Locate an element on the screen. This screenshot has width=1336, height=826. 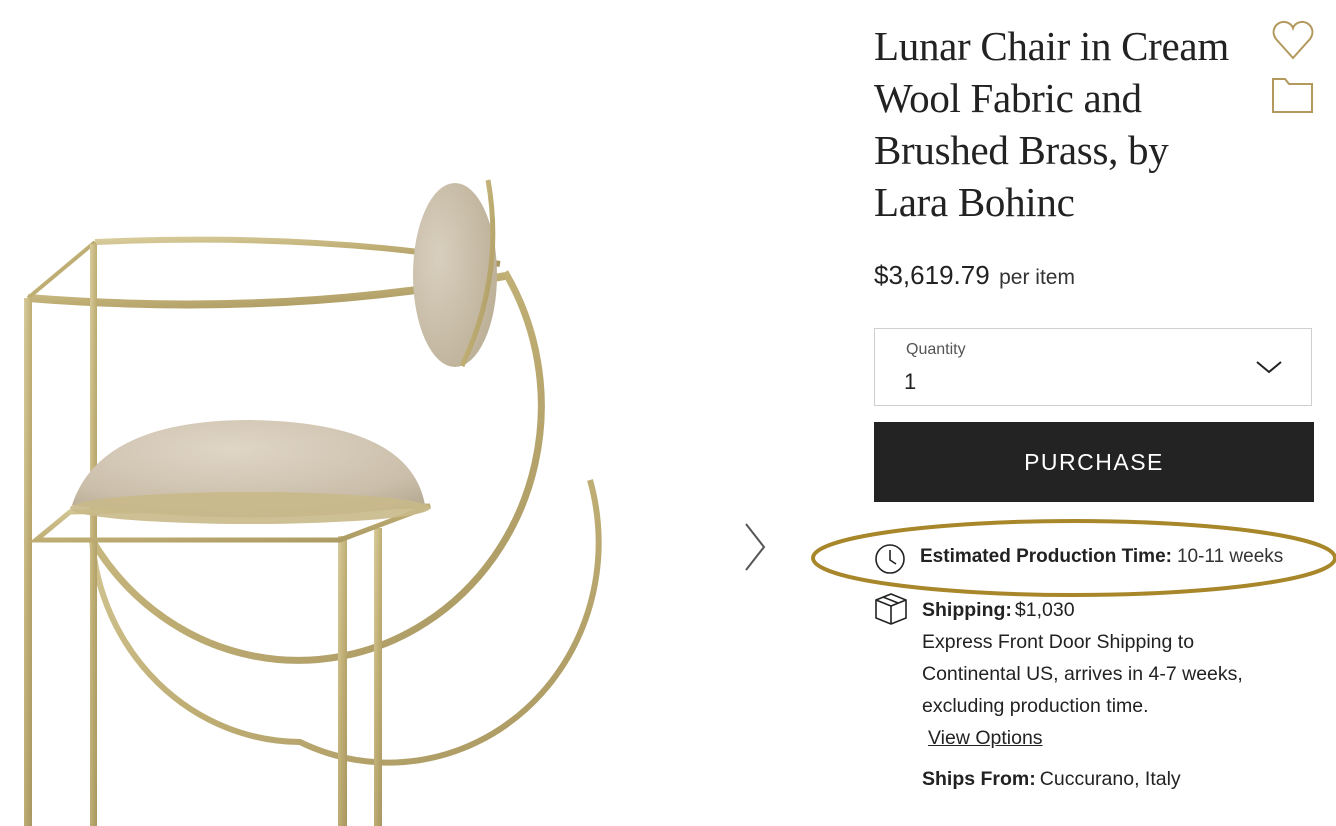
favorite-button is located at coordinates (1293, 40).